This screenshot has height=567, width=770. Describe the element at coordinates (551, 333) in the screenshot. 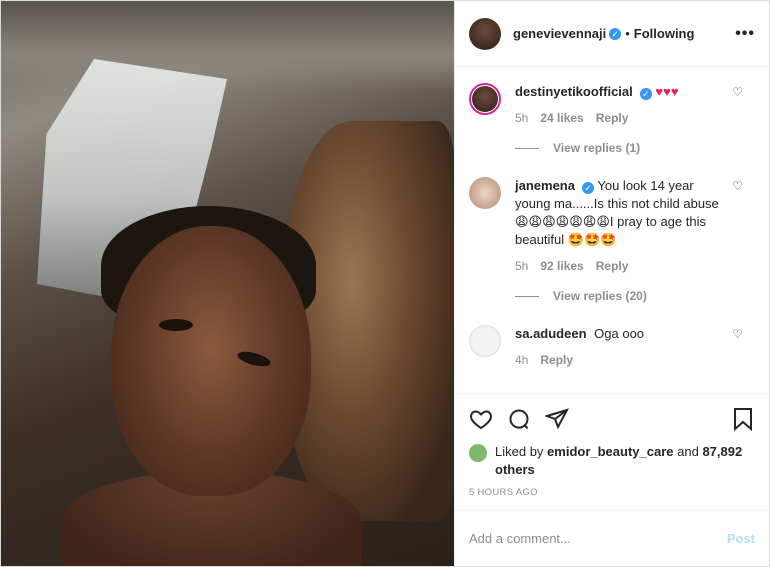

I see `commenter-username: sa.adudeen` at that location.